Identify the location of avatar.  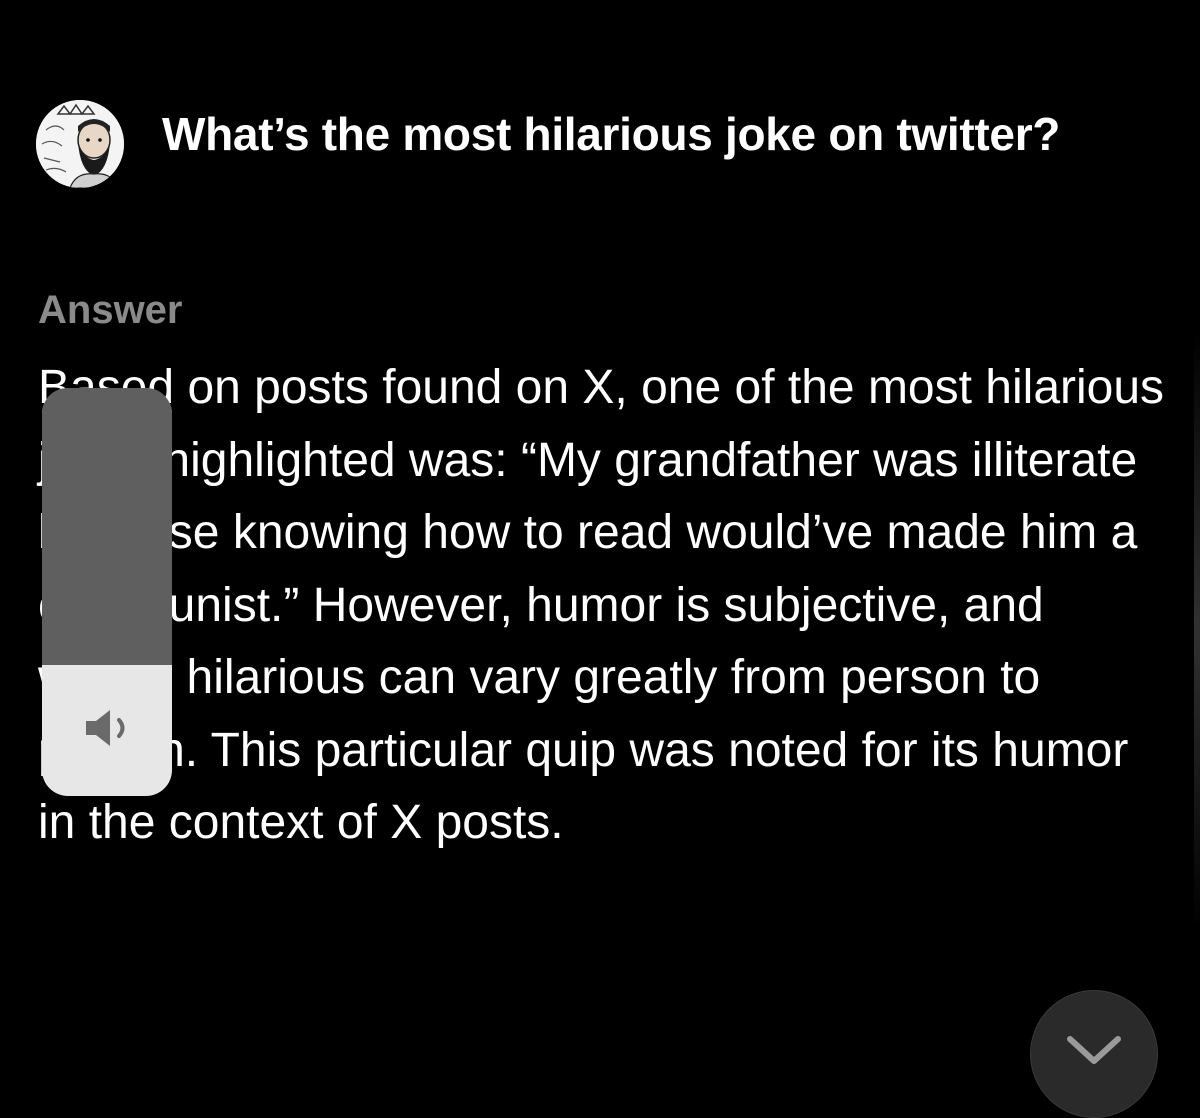
(80, 144).